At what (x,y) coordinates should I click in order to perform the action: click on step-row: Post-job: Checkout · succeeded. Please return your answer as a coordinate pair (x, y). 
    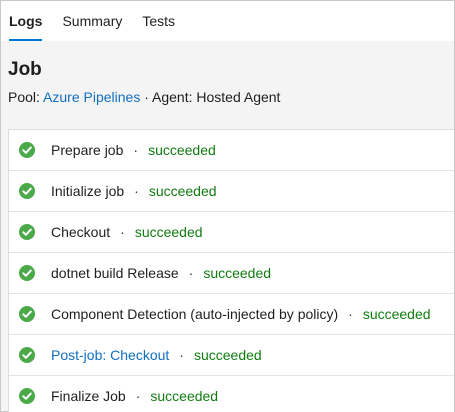
    Looking at the image, I should click on (231, 355).